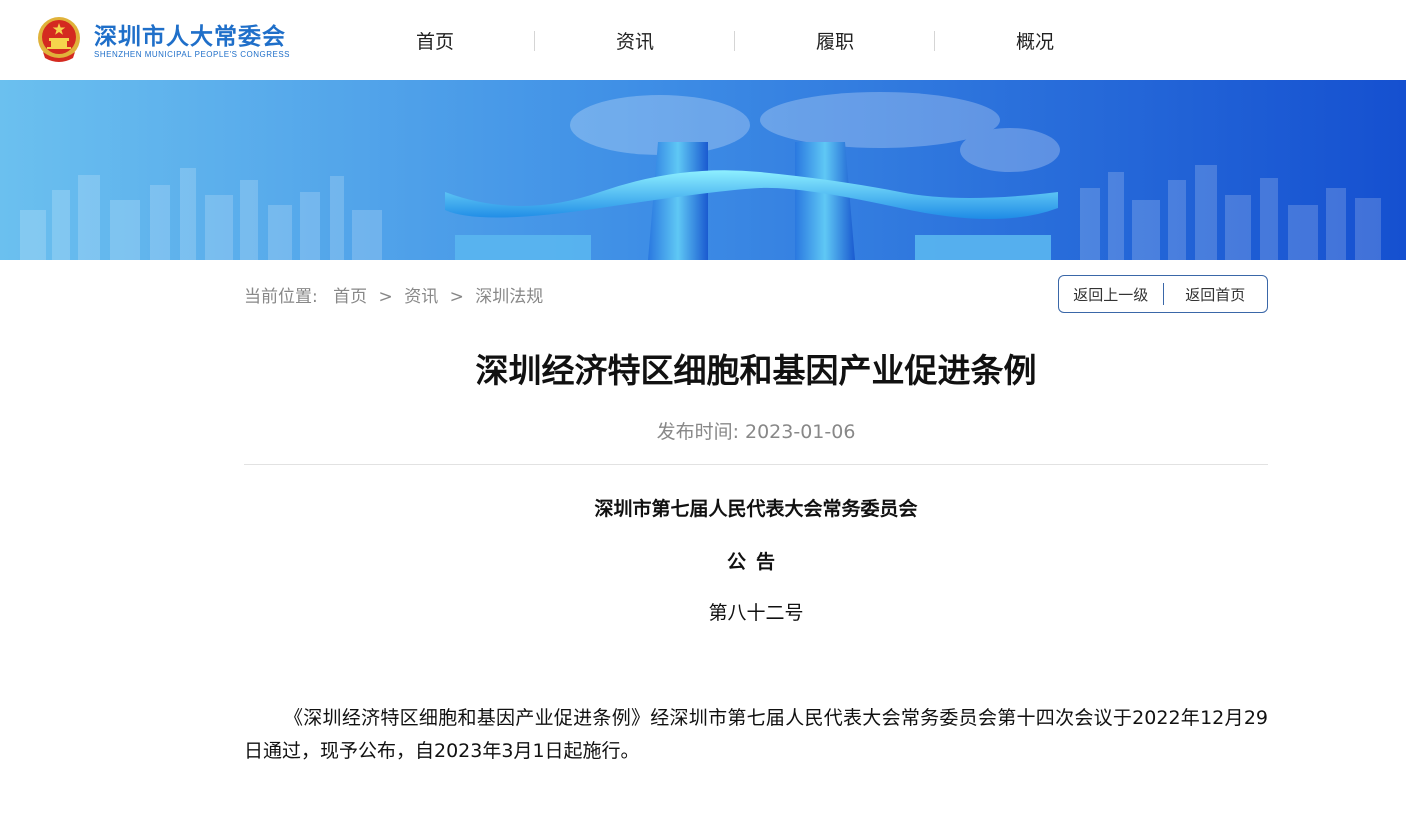 The height and width of the screenshot is (825, 1406). Describe the element at coordinates (834, 40) in the screenshot. I see `nav-duties: 履职` at that location.